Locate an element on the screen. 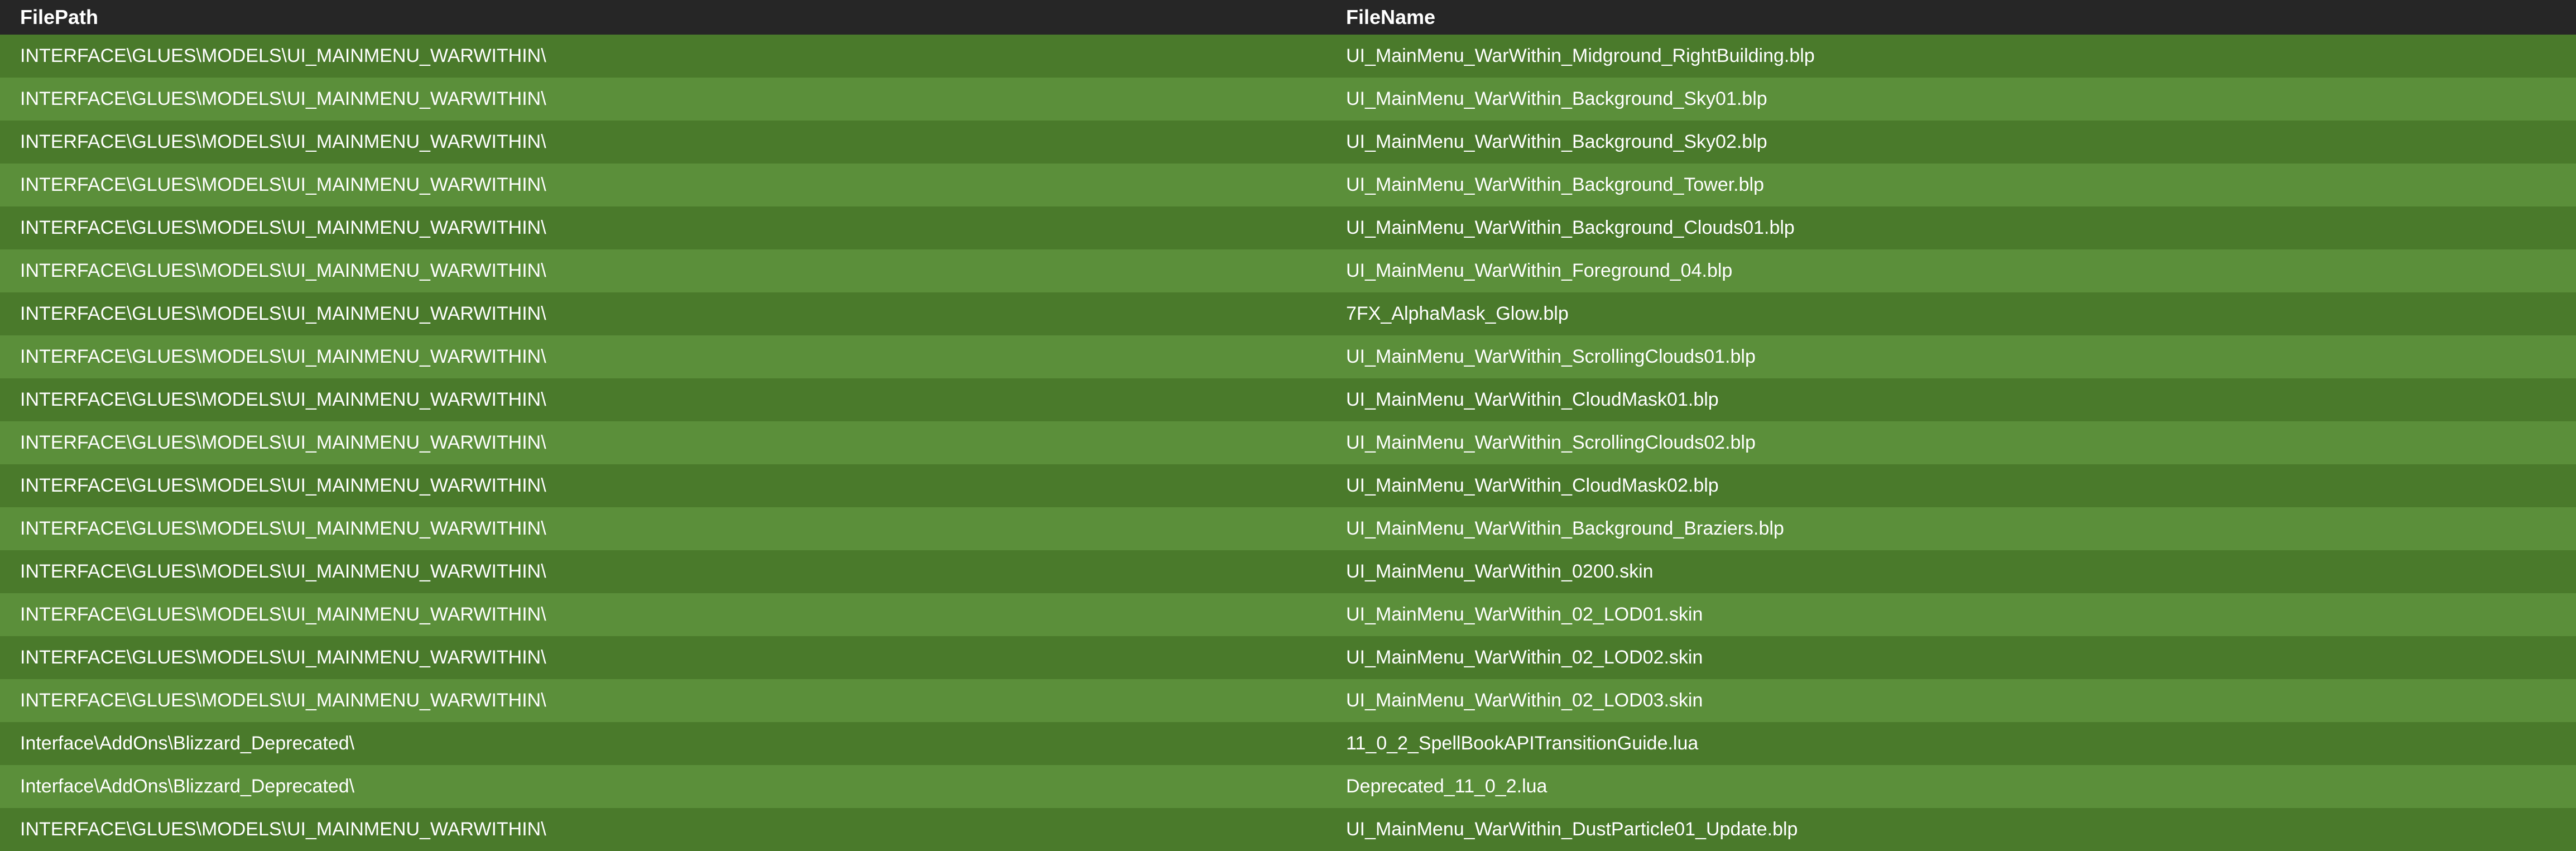 Image resolution: width=2576 pixels, height=851 pixels. column-header-filepath: FilePath is located at coordinates (663, 17).